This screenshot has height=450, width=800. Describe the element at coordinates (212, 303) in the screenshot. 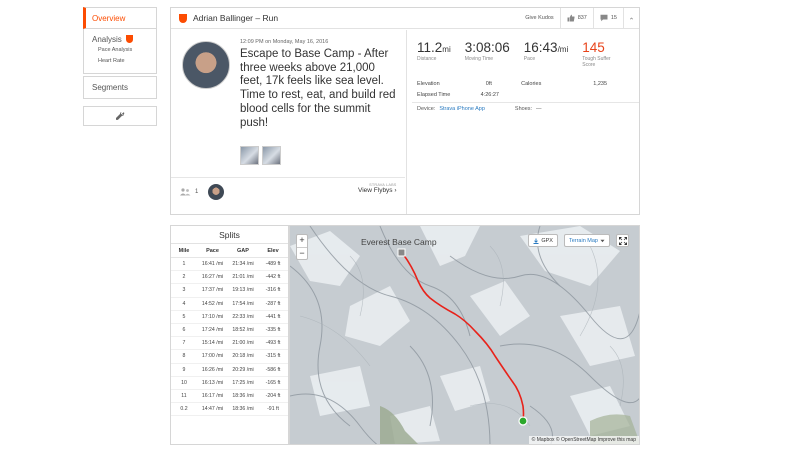

I see `split-pace: 14:52 /mi` at that location.